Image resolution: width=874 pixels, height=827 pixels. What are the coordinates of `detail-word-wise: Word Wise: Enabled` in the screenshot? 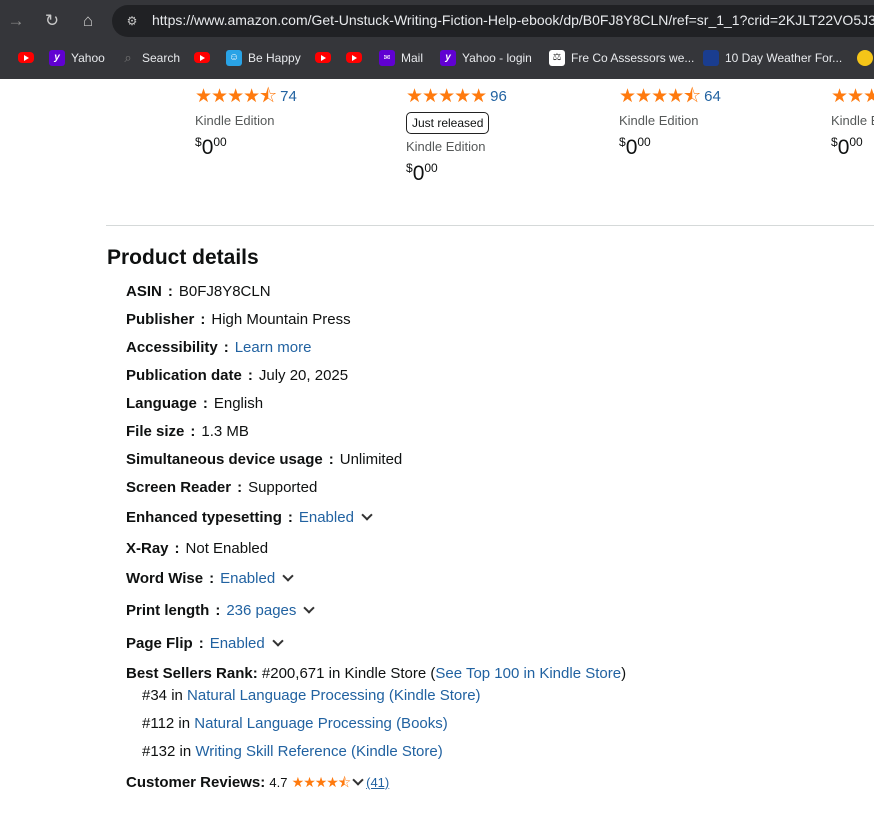 It's located at (210, 579).